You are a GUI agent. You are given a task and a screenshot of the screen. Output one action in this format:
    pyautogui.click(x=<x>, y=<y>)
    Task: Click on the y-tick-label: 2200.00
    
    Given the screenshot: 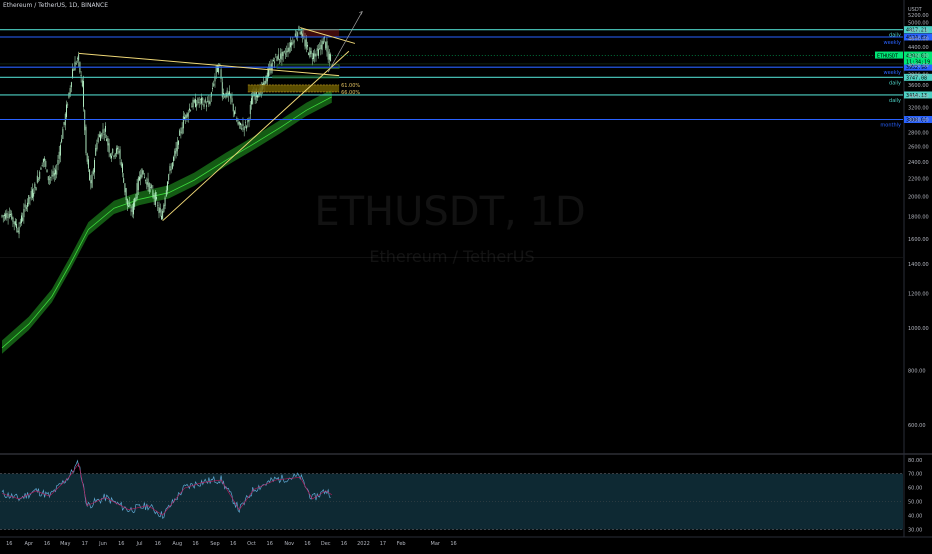 What is the action you would take?
    pyautogui.click(x=918, y=179)
    